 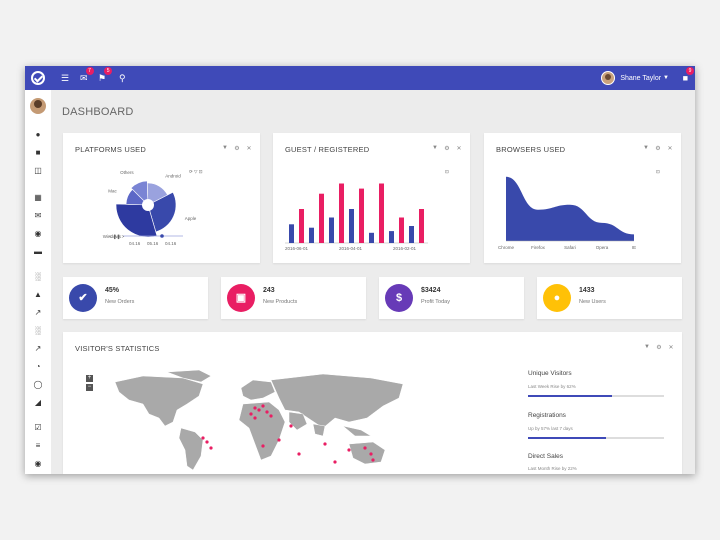 I want to click on timeline-handle, so click(x=162, y=236).